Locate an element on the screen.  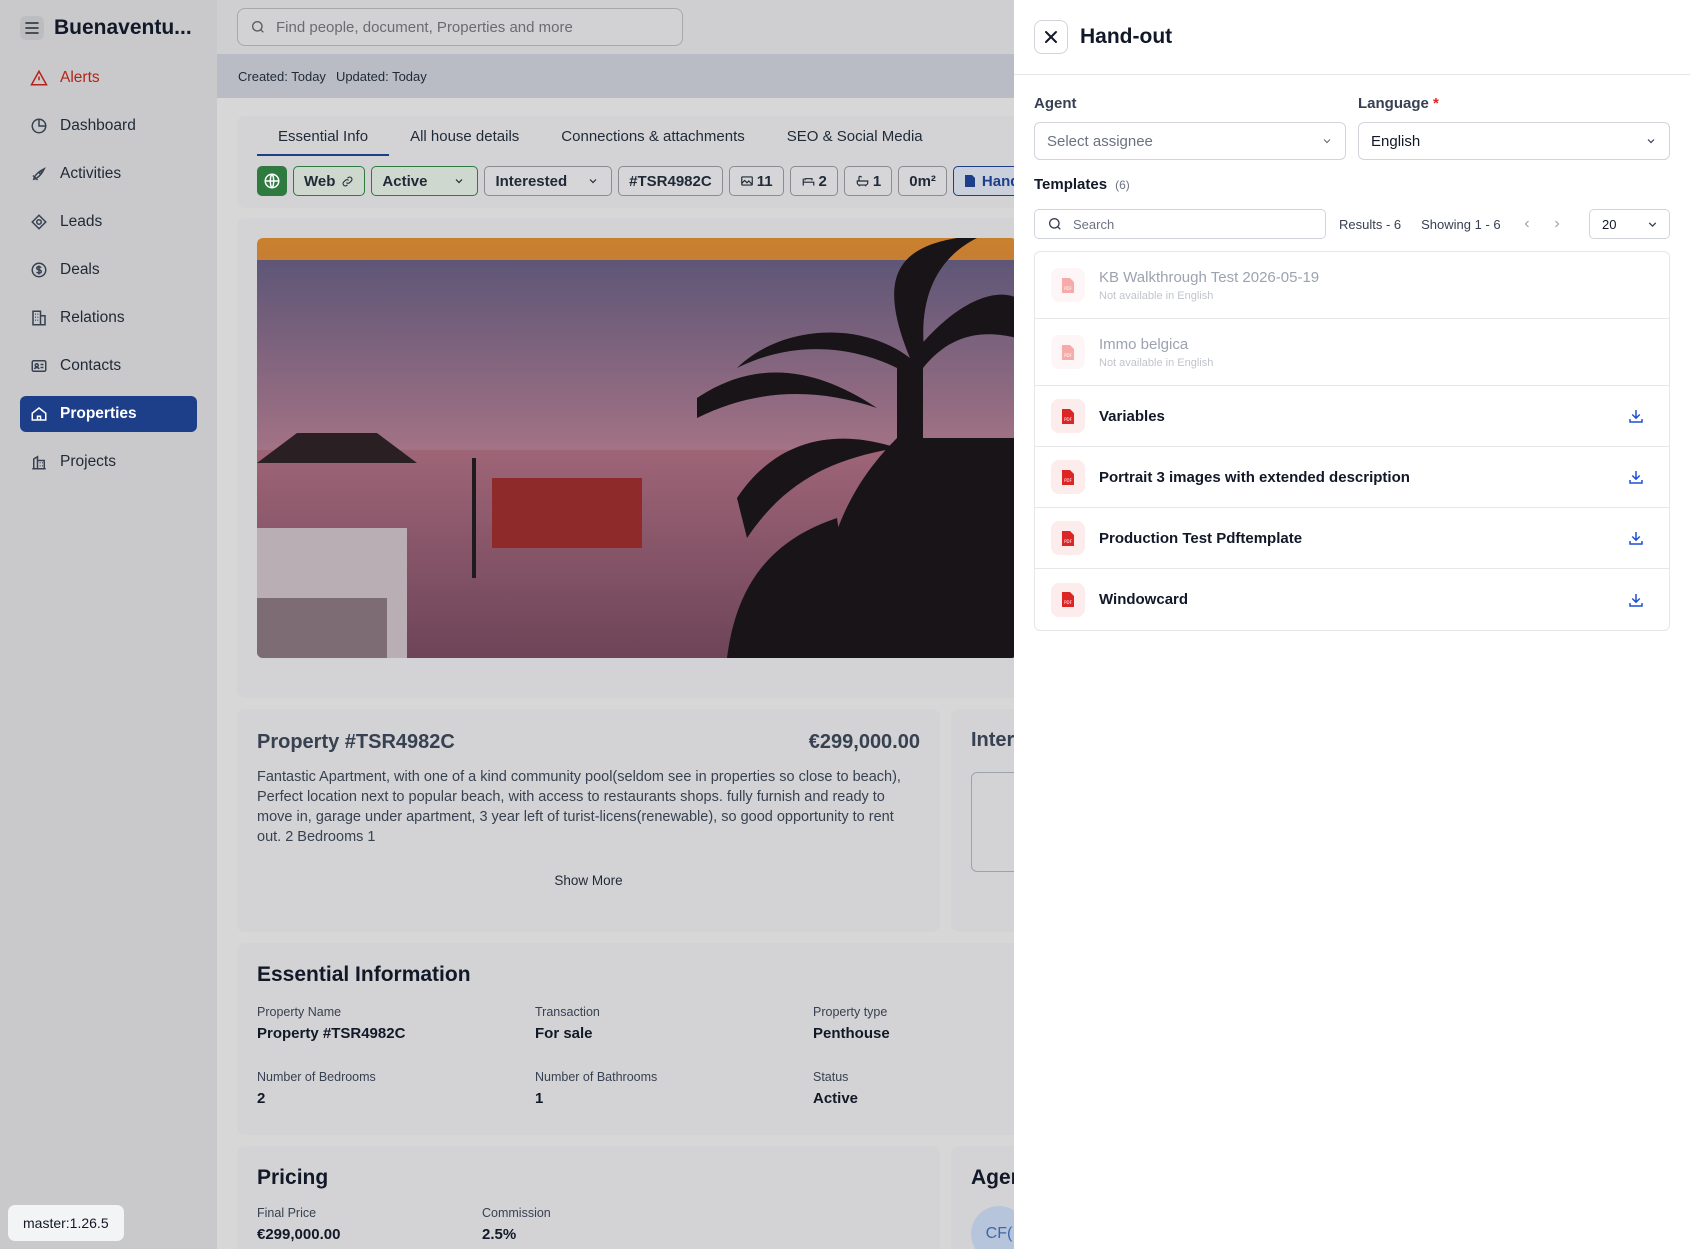
showing-range: Showing 1 - 6 is located at coordinates (1461, 224).